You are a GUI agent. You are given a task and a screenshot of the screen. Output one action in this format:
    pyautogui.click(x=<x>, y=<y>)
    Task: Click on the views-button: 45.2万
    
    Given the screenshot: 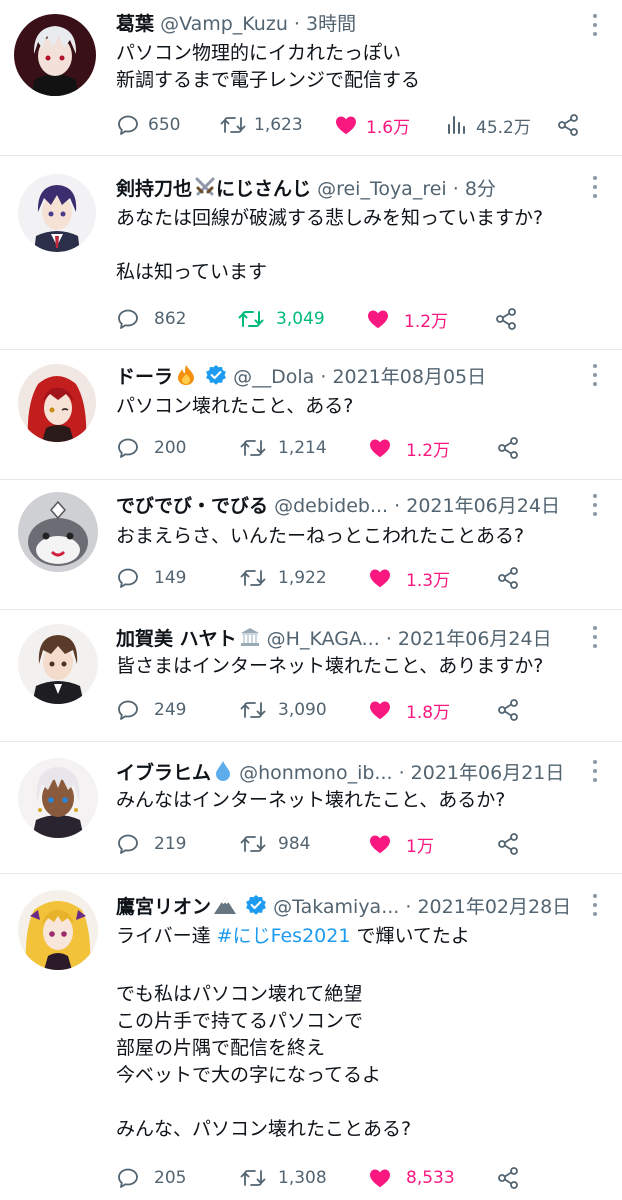 What is the action you would take?
    pyautogui.click(x=488, y=125)
    